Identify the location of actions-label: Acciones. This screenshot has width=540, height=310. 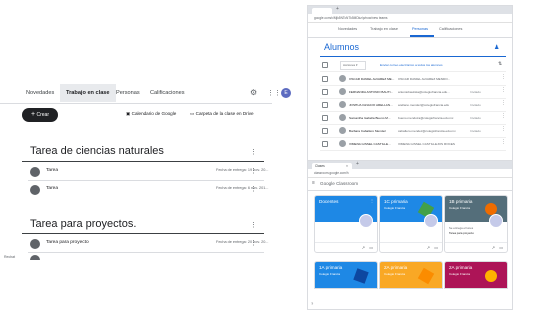
(349, 65).